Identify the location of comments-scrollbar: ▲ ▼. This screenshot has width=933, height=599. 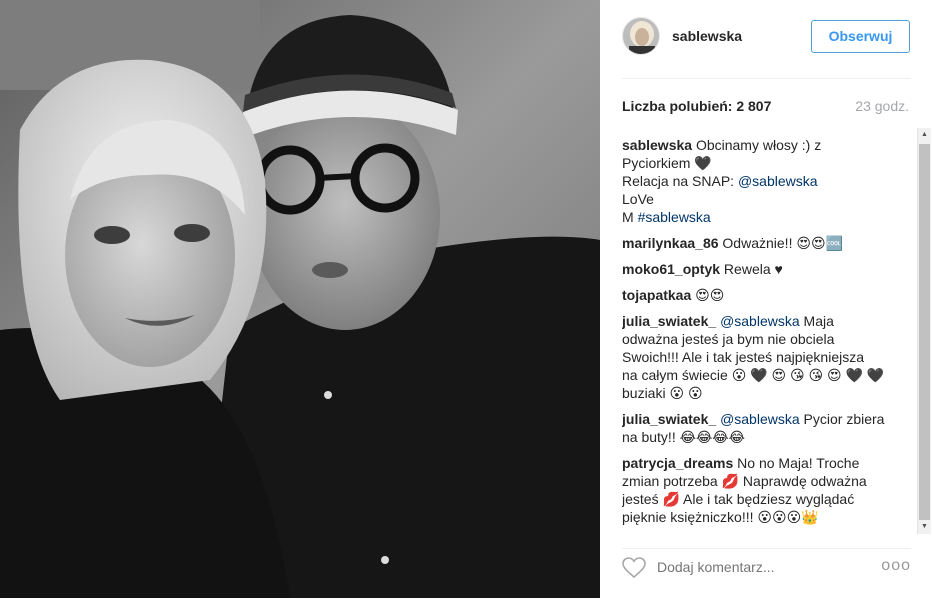
(924, 331).